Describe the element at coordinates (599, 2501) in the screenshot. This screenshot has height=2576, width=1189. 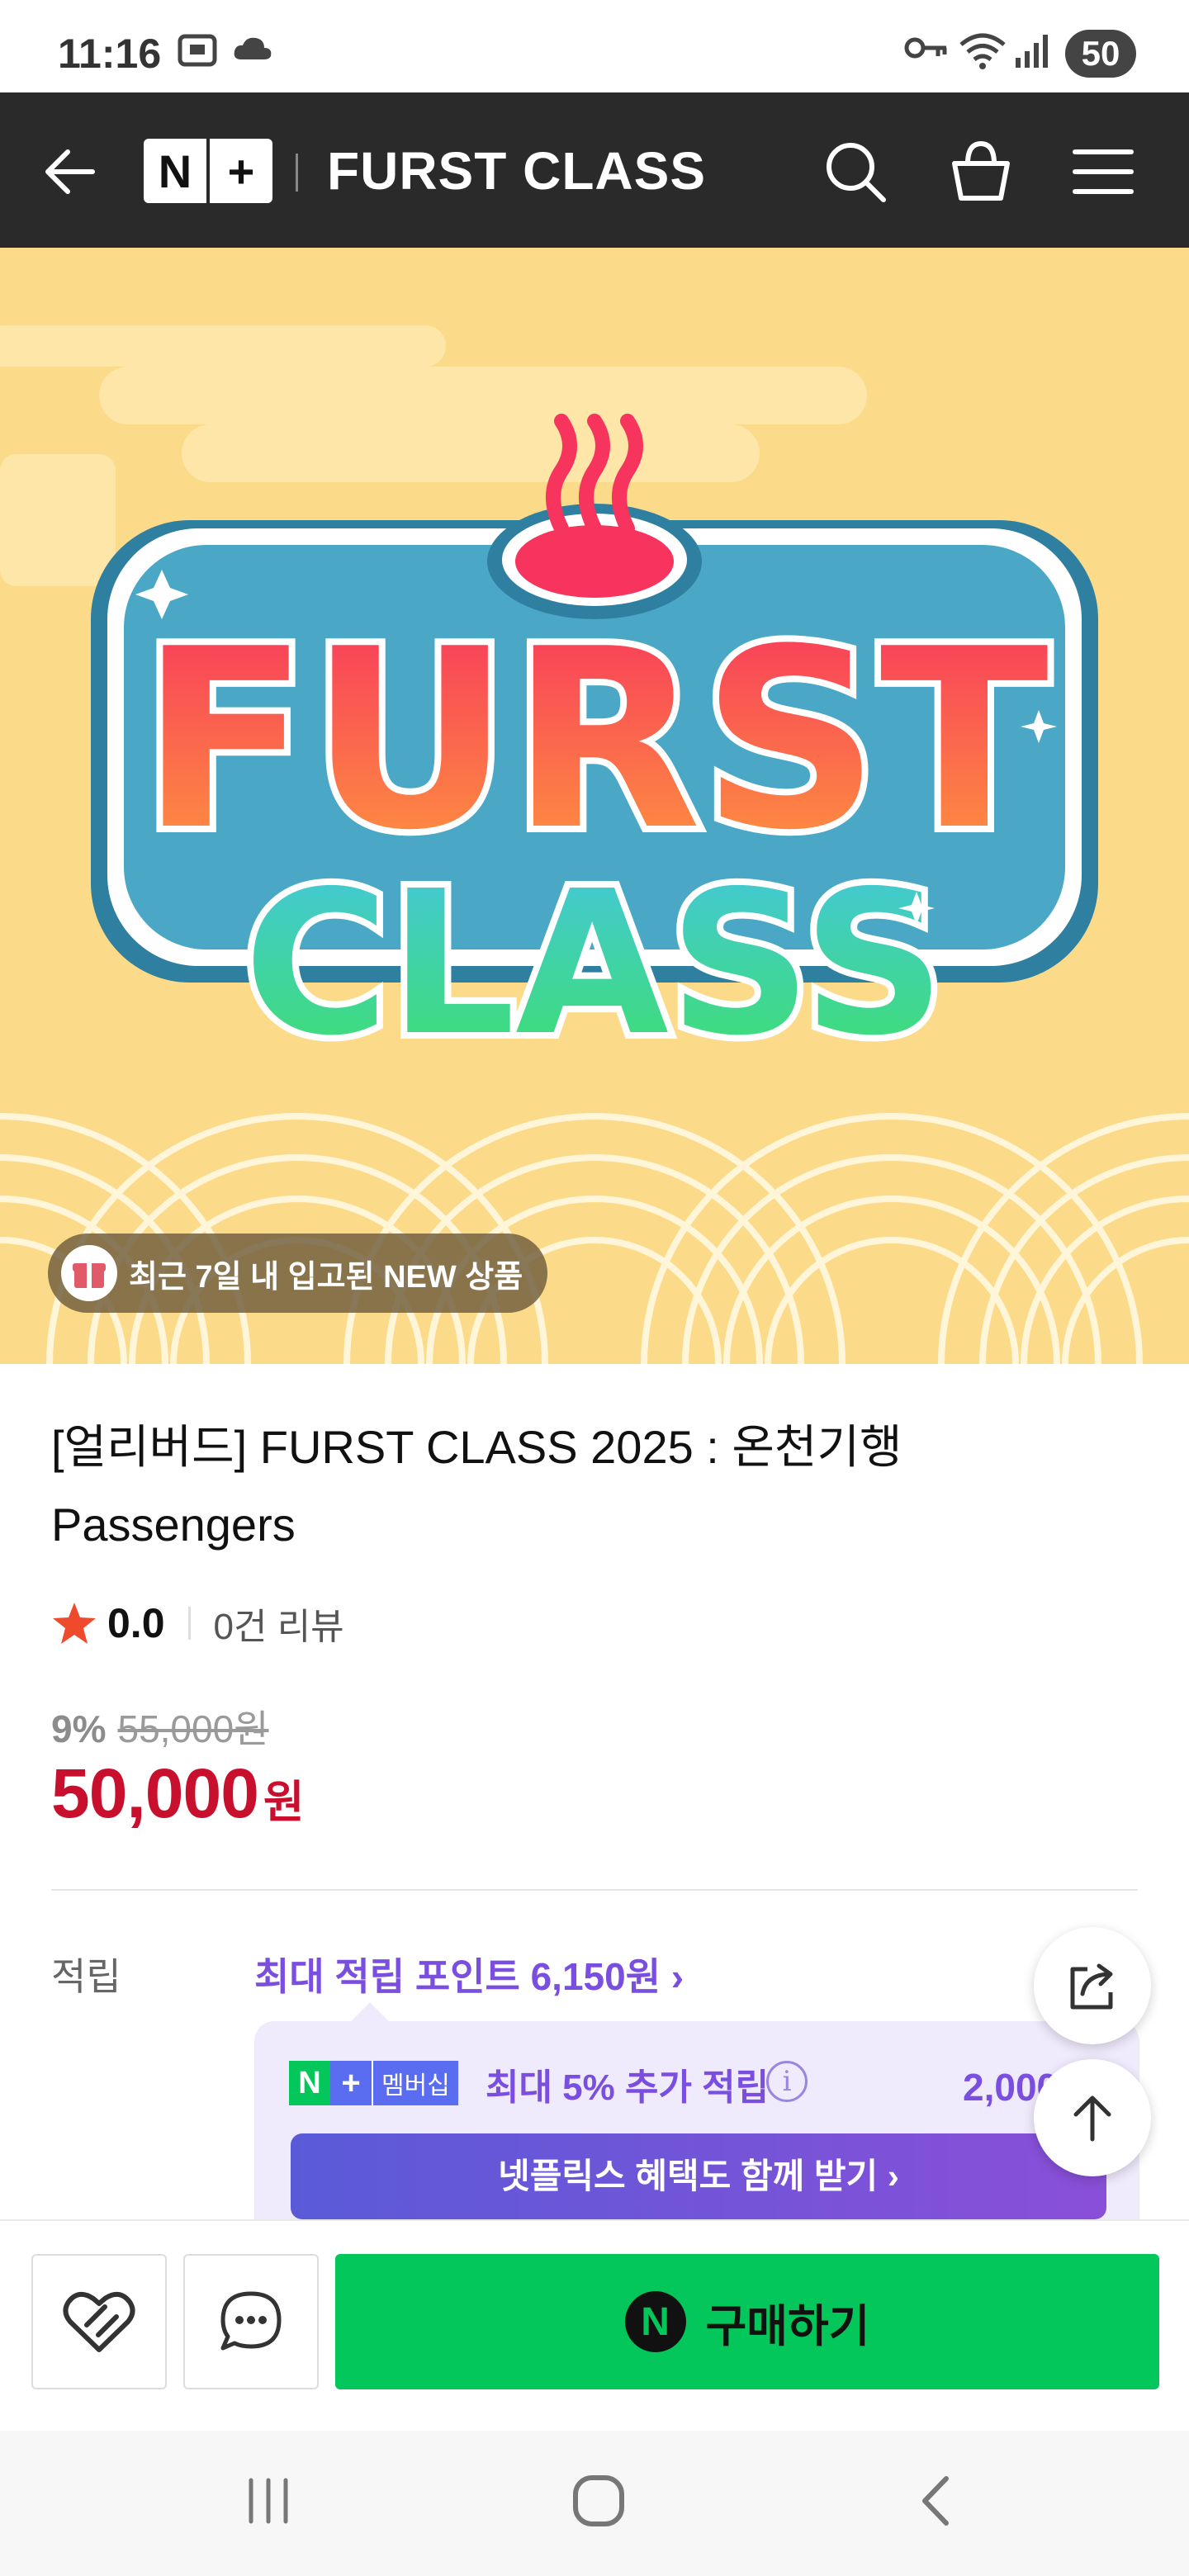
I see `home-icon` at that location.